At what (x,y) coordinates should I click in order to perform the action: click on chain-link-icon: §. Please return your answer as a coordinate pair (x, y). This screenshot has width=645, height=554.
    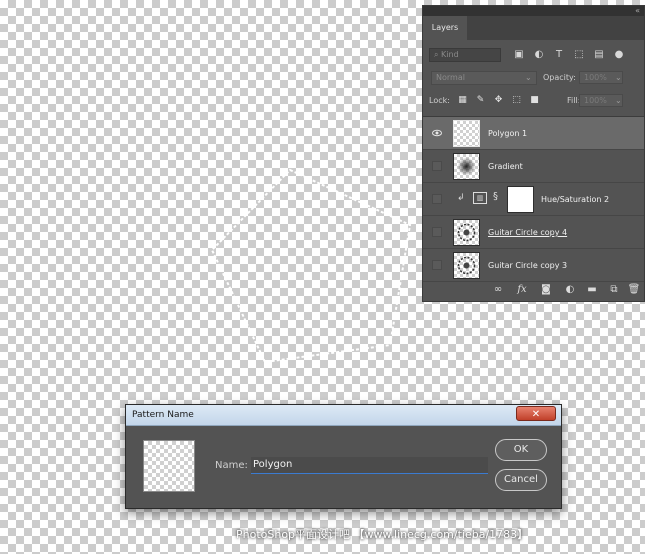
    Looking at the image, I should click on (495, 196).